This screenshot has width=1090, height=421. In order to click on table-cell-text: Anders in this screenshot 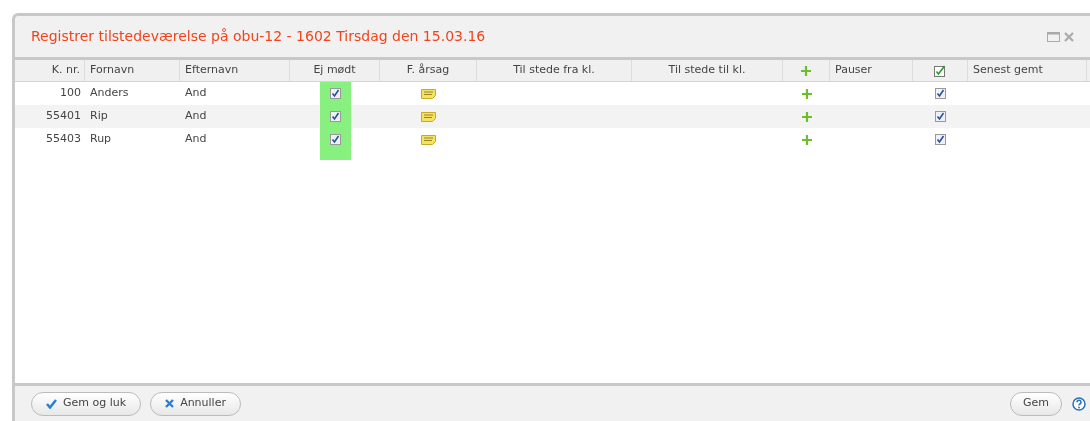, I will do `click(109, 93)`.